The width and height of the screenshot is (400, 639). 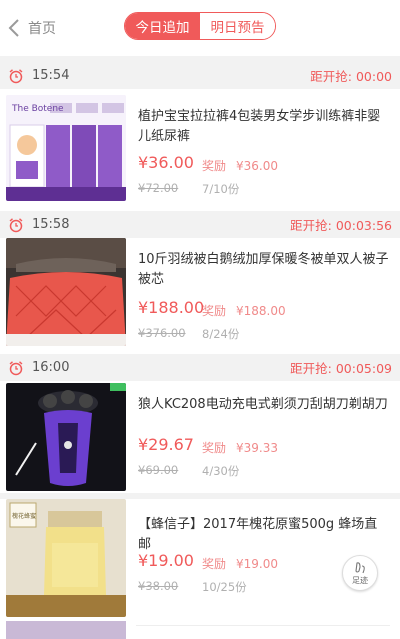 I want to click on footprint-icon, so click(x=360, y=567).